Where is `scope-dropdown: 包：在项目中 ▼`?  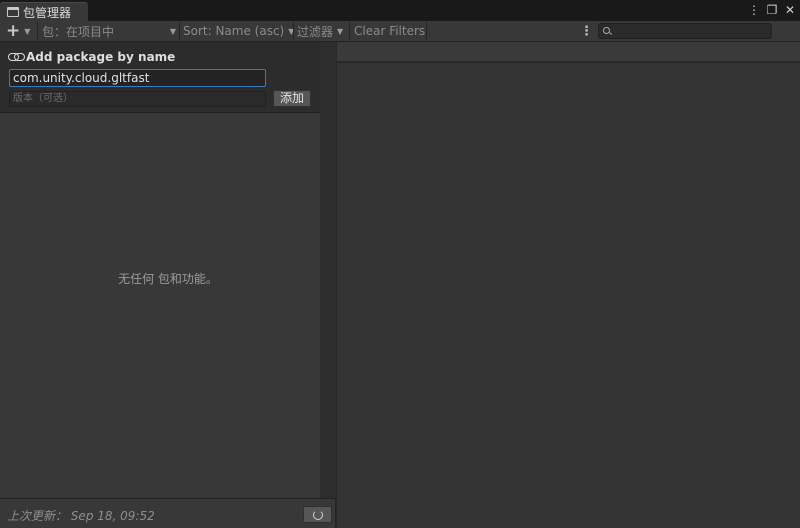
scope-dropdown: 包：在项目中 ▼ is located at coordinates (109, 31).